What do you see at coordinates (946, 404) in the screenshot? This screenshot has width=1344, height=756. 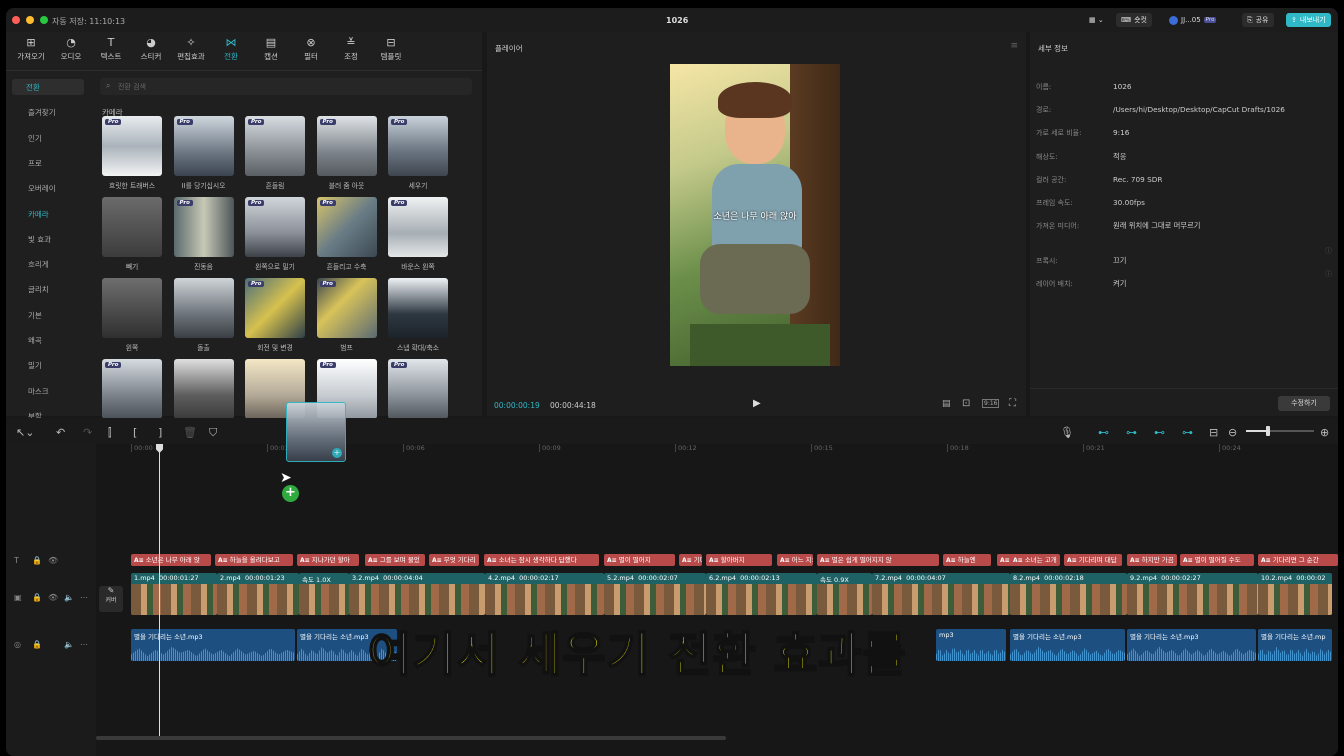 I see `grid-view-icon: ▤` at bounding box center [946, 404].